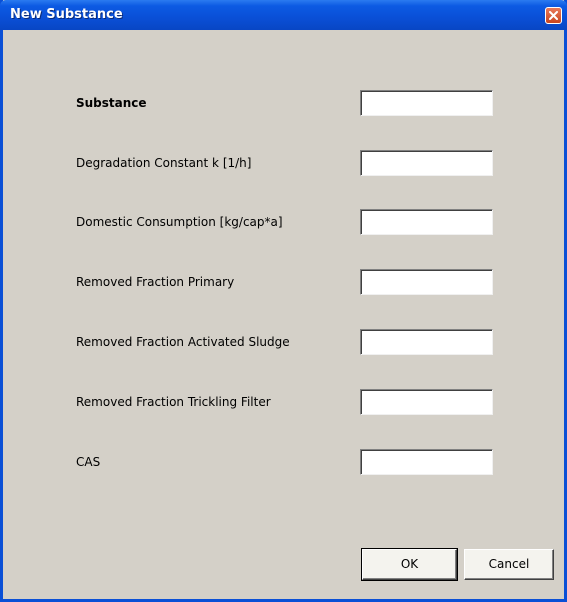 This screenshot has height=602, width=567. Describe the element at coordinates (88, 462) in the screenshot. I see `cas-label: CAS` at that location.